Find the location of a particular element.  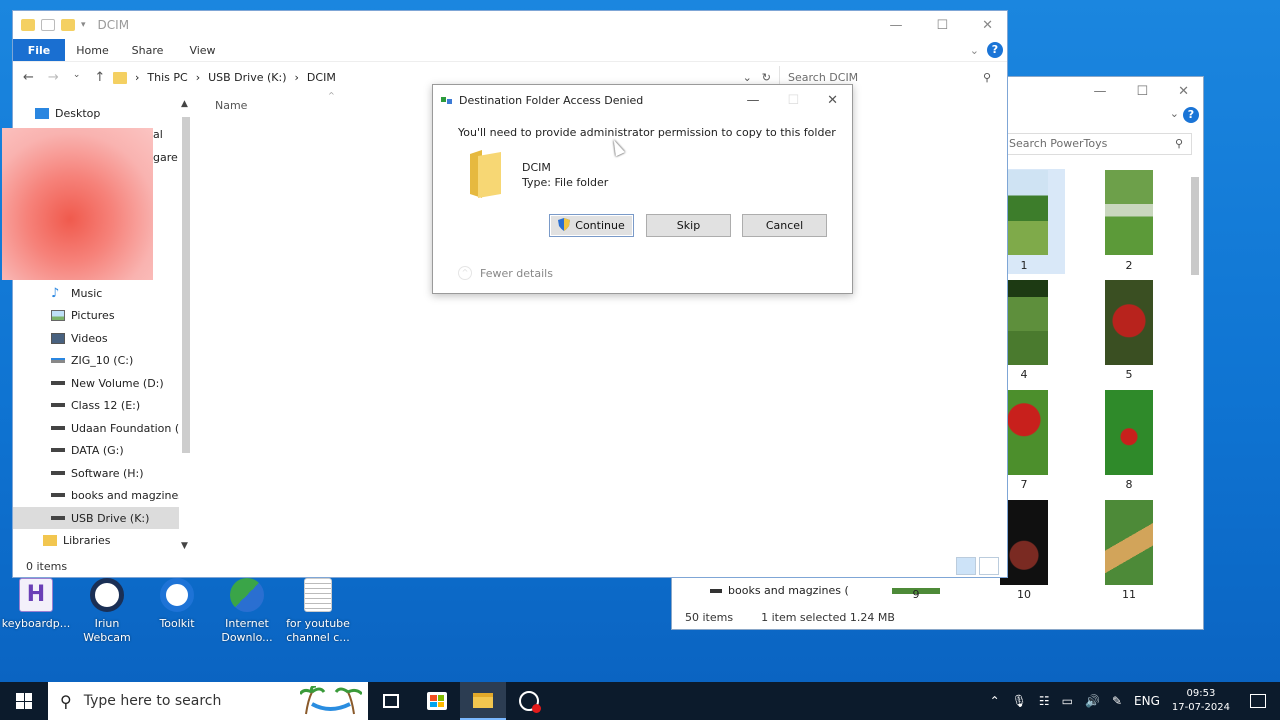

thumbnail-label: 9 is located at coordinates (916, 594).